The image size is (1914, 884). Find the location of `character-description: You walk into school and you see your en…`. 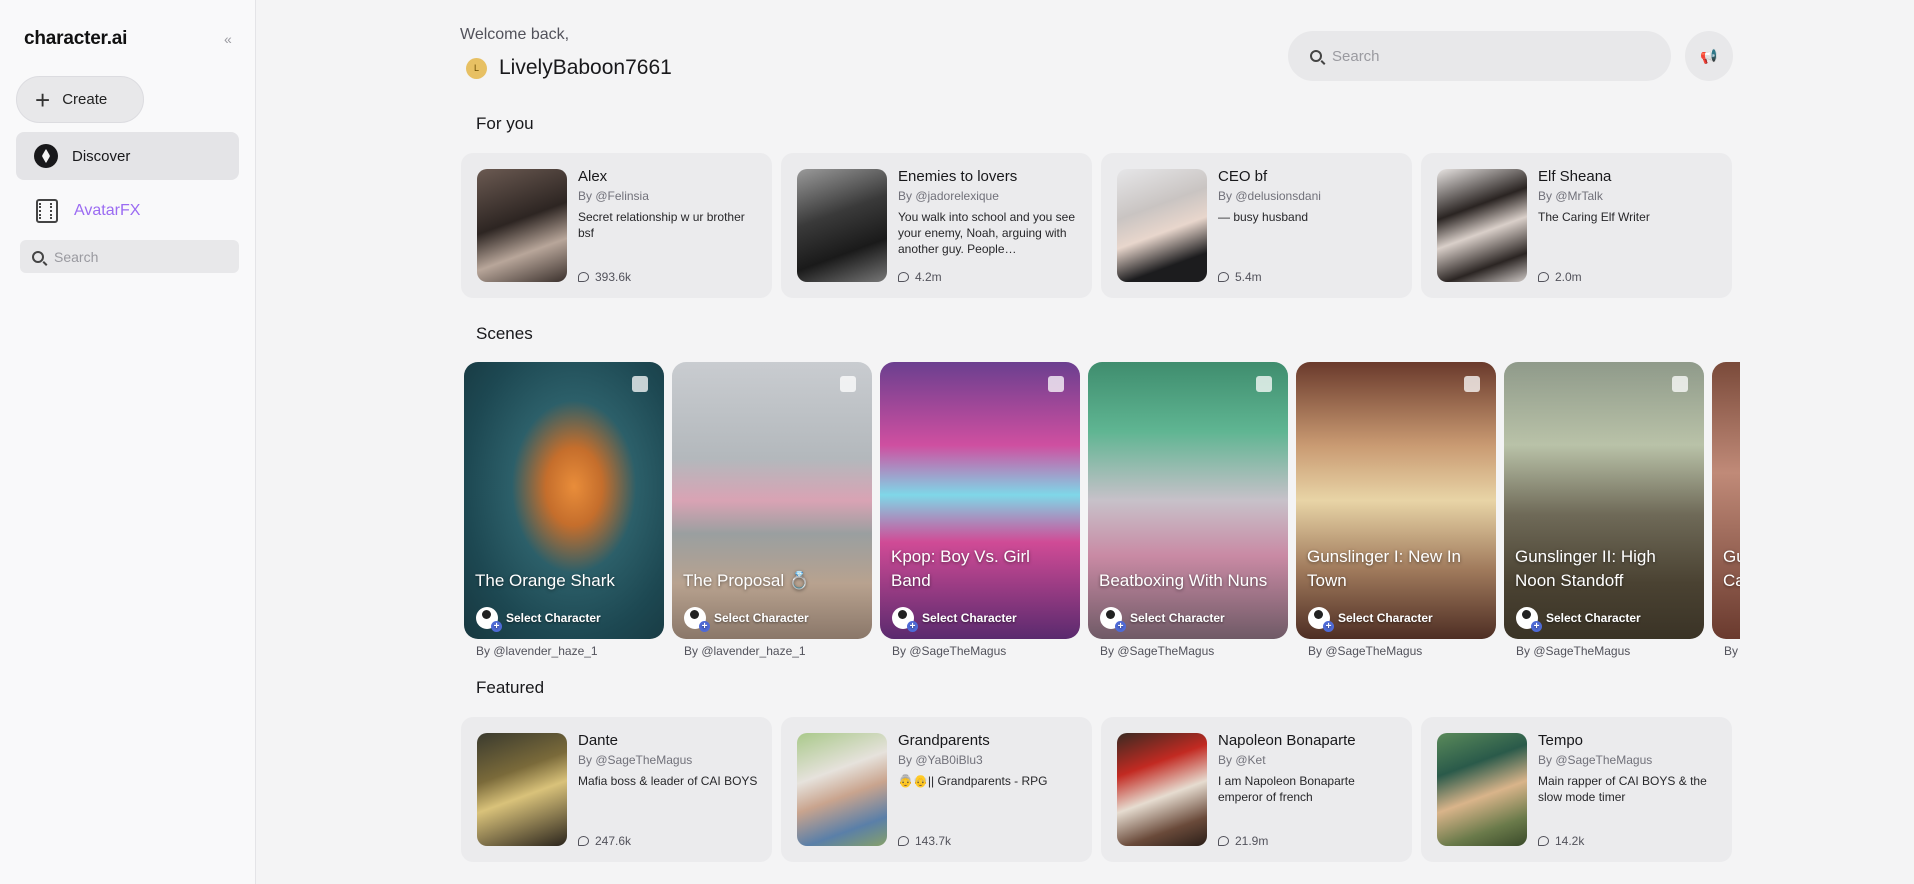

character-description: You walk into school and you see your en… is located at coordinates (987, 233).